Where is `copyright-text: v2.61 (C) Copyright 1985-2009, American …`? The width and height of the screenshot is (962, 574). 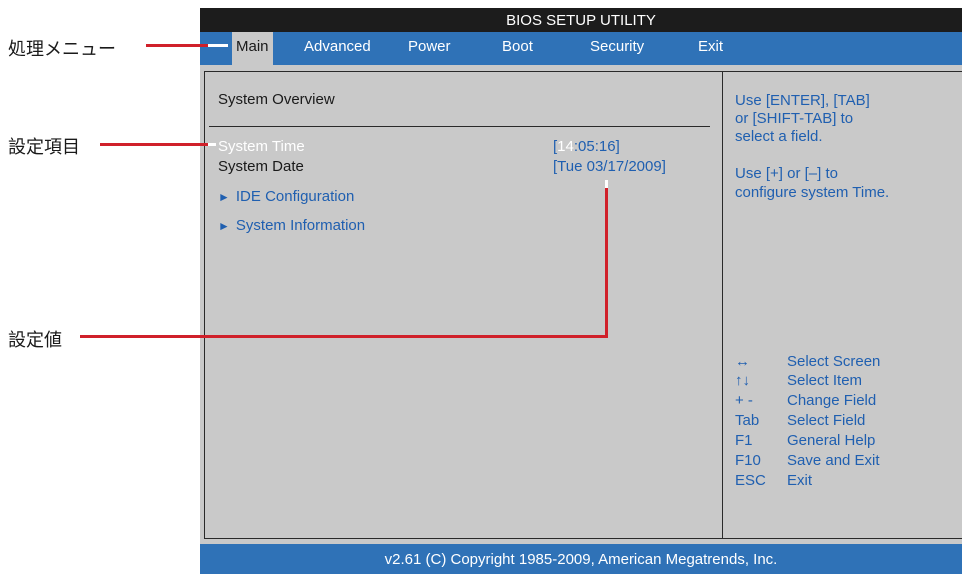
copyright-text: v2.61 (C) Copyright 1985-2009, American … is located at coordinates (581, 559).